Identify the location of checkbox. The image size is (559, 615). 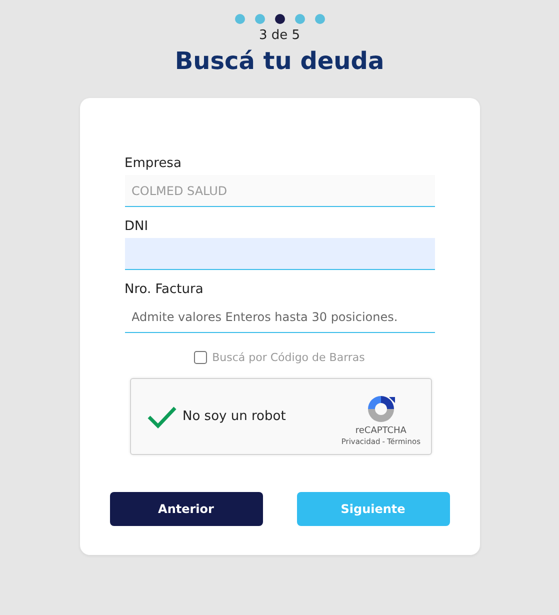
(201, 357).